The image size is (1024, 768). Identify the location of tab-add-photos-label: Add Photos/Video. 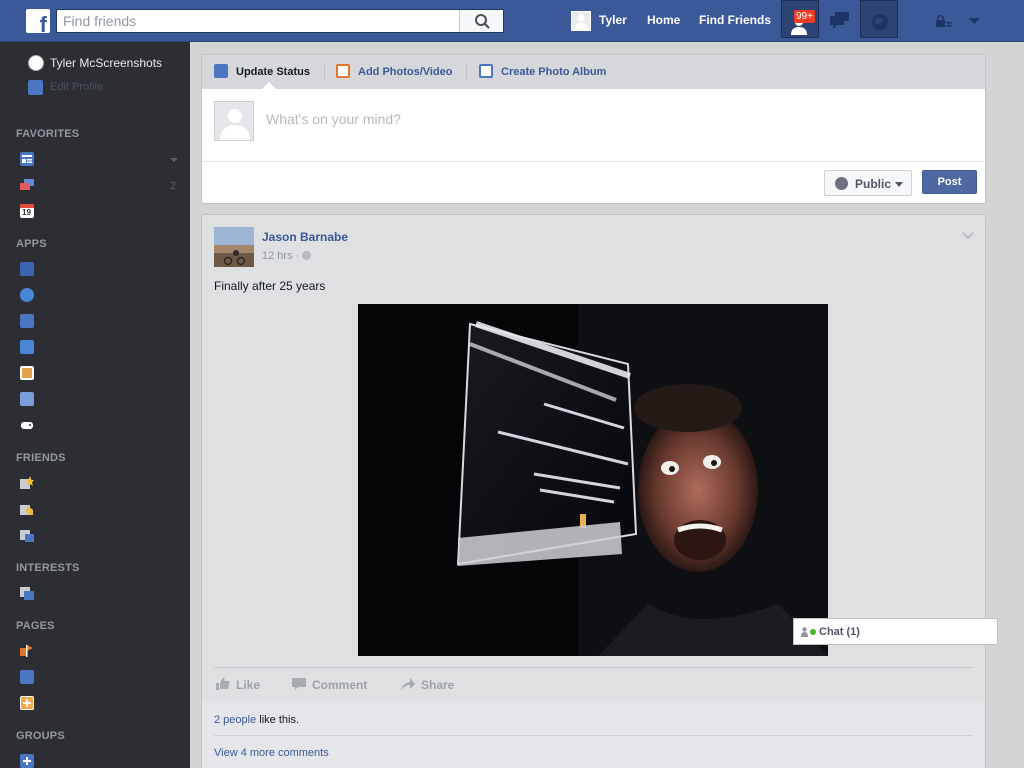
(405, 72).